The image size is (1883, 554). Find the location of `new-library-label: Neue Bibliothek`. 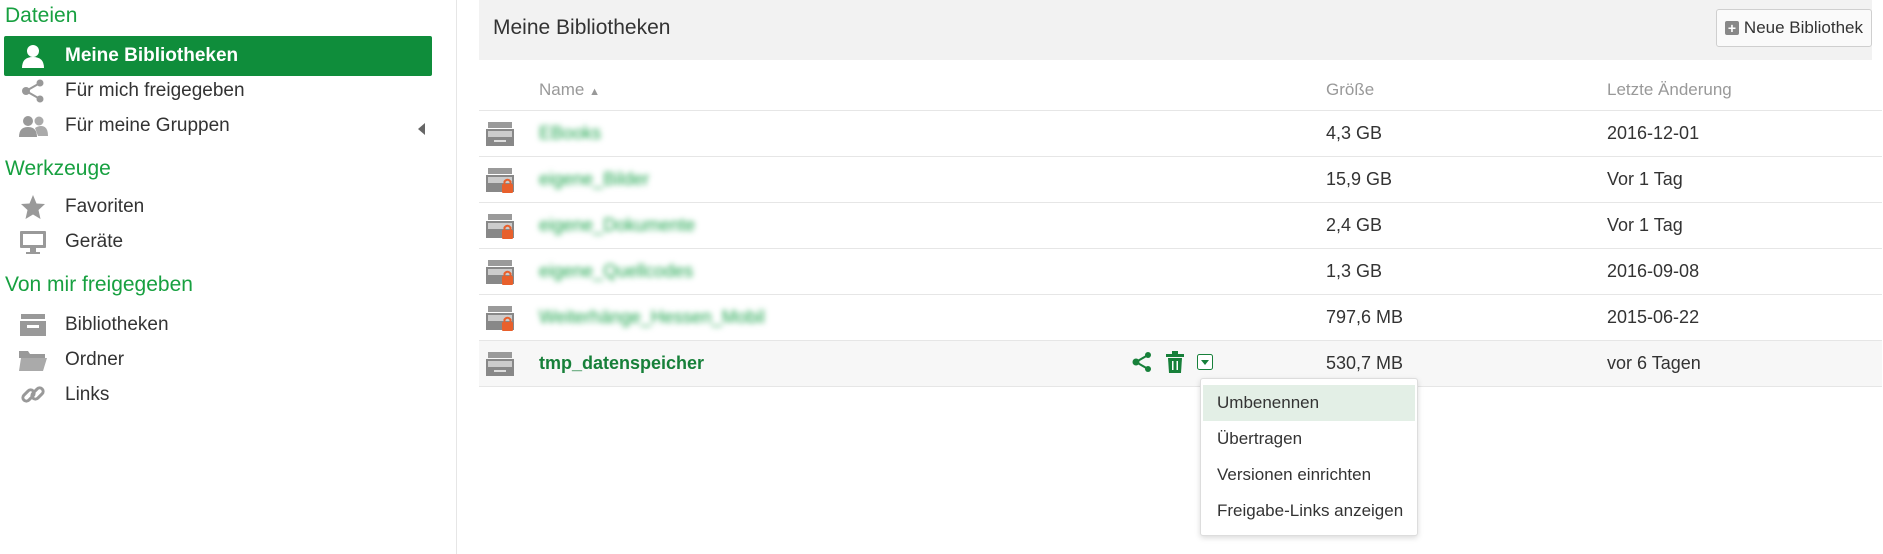

new-library-label: Neue Bibliothek is located at coordinates (1803, 27).